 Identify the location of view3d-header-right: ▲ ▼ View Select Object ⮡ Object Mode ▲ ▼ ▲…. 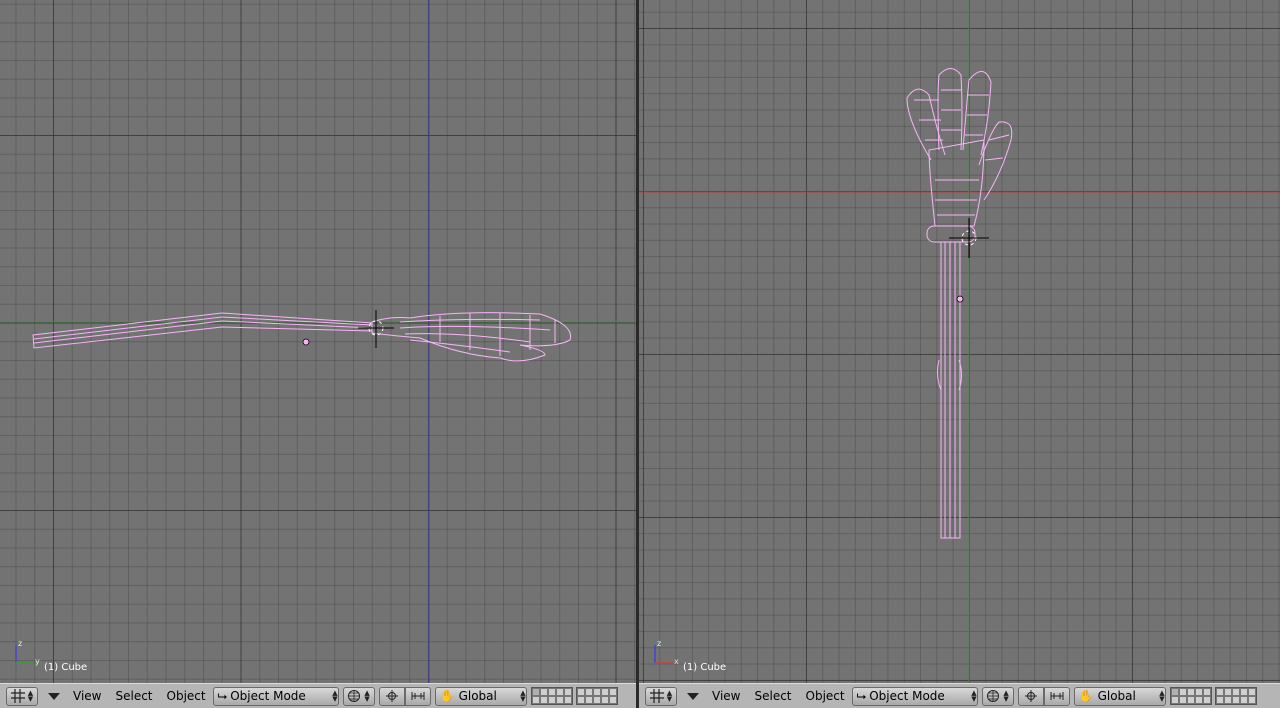
(959, 695).